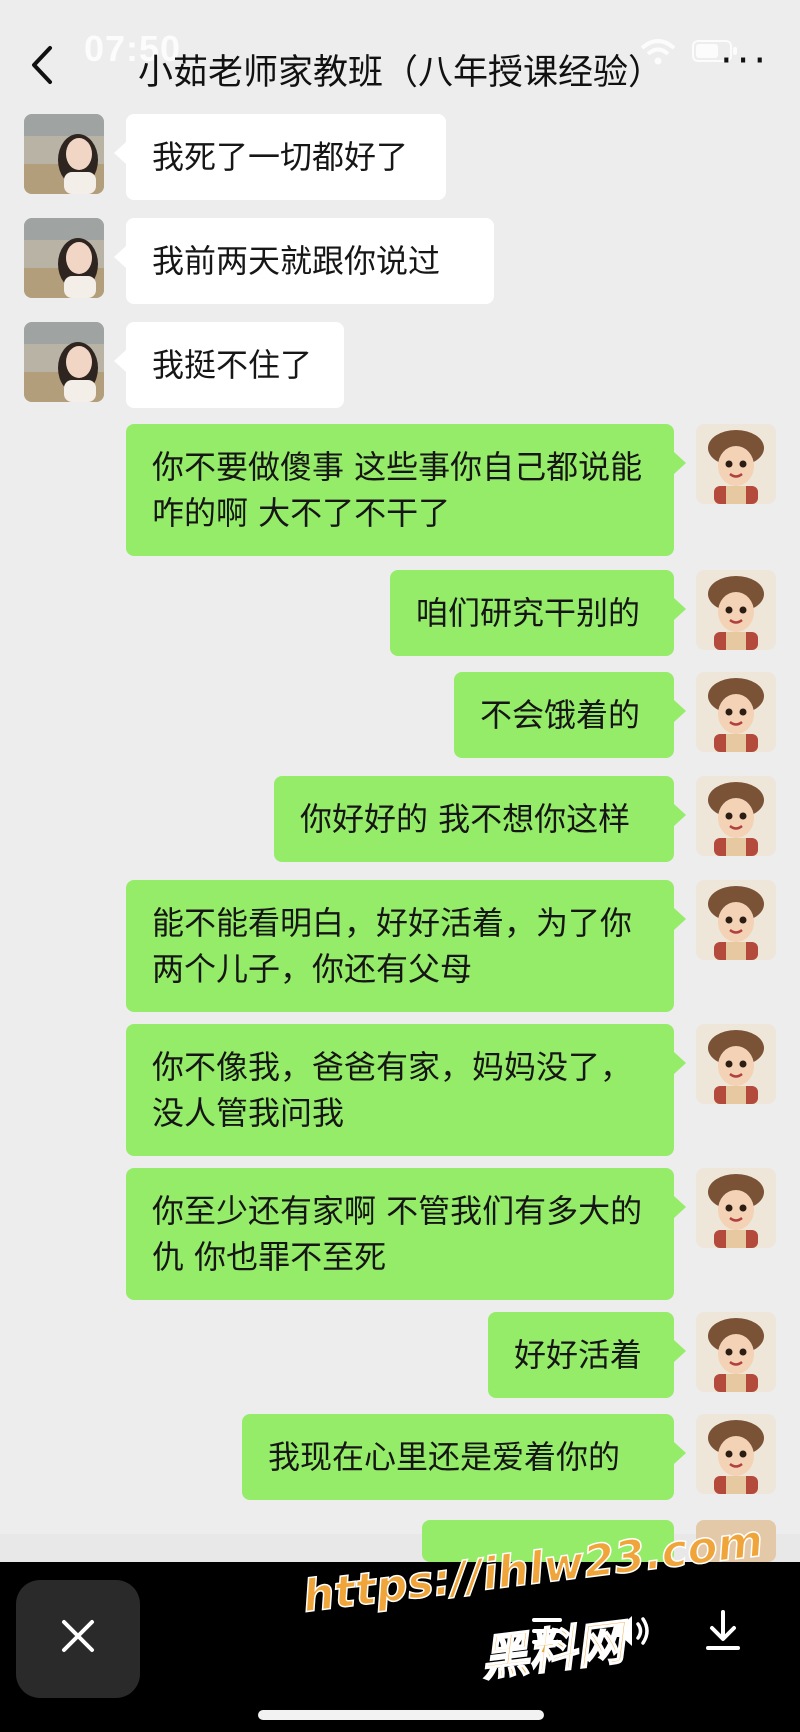 The image size is (800, 1732). What do you see at coordinates (286, 157) in the screenshot?
I see `received-message-bubble: 我死了一切都好了` at bounding box center [286, 157].